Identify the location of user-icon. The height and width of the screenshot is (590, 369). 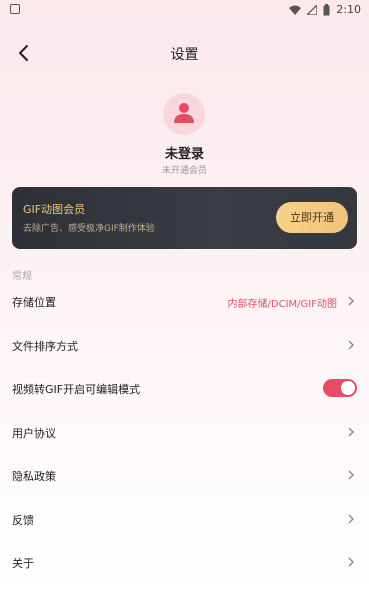
(184, 113).